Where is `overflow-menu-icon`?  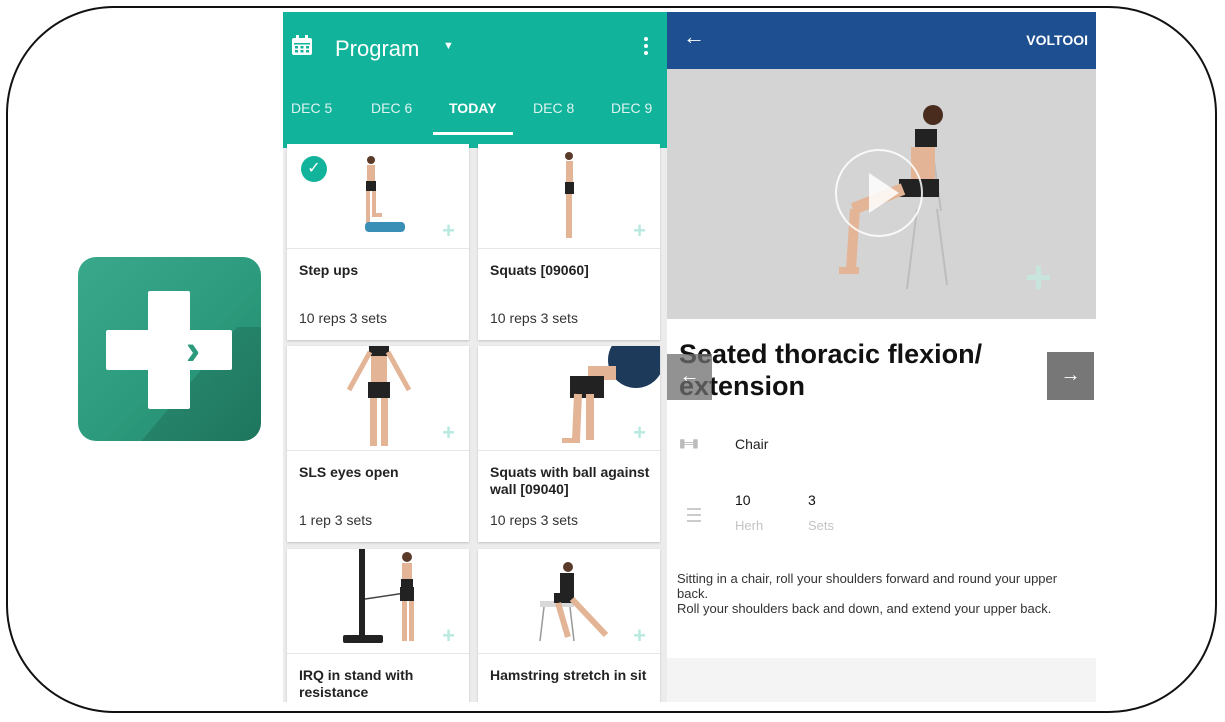 overflow-menu-icon is located at coordinates (646, 47).